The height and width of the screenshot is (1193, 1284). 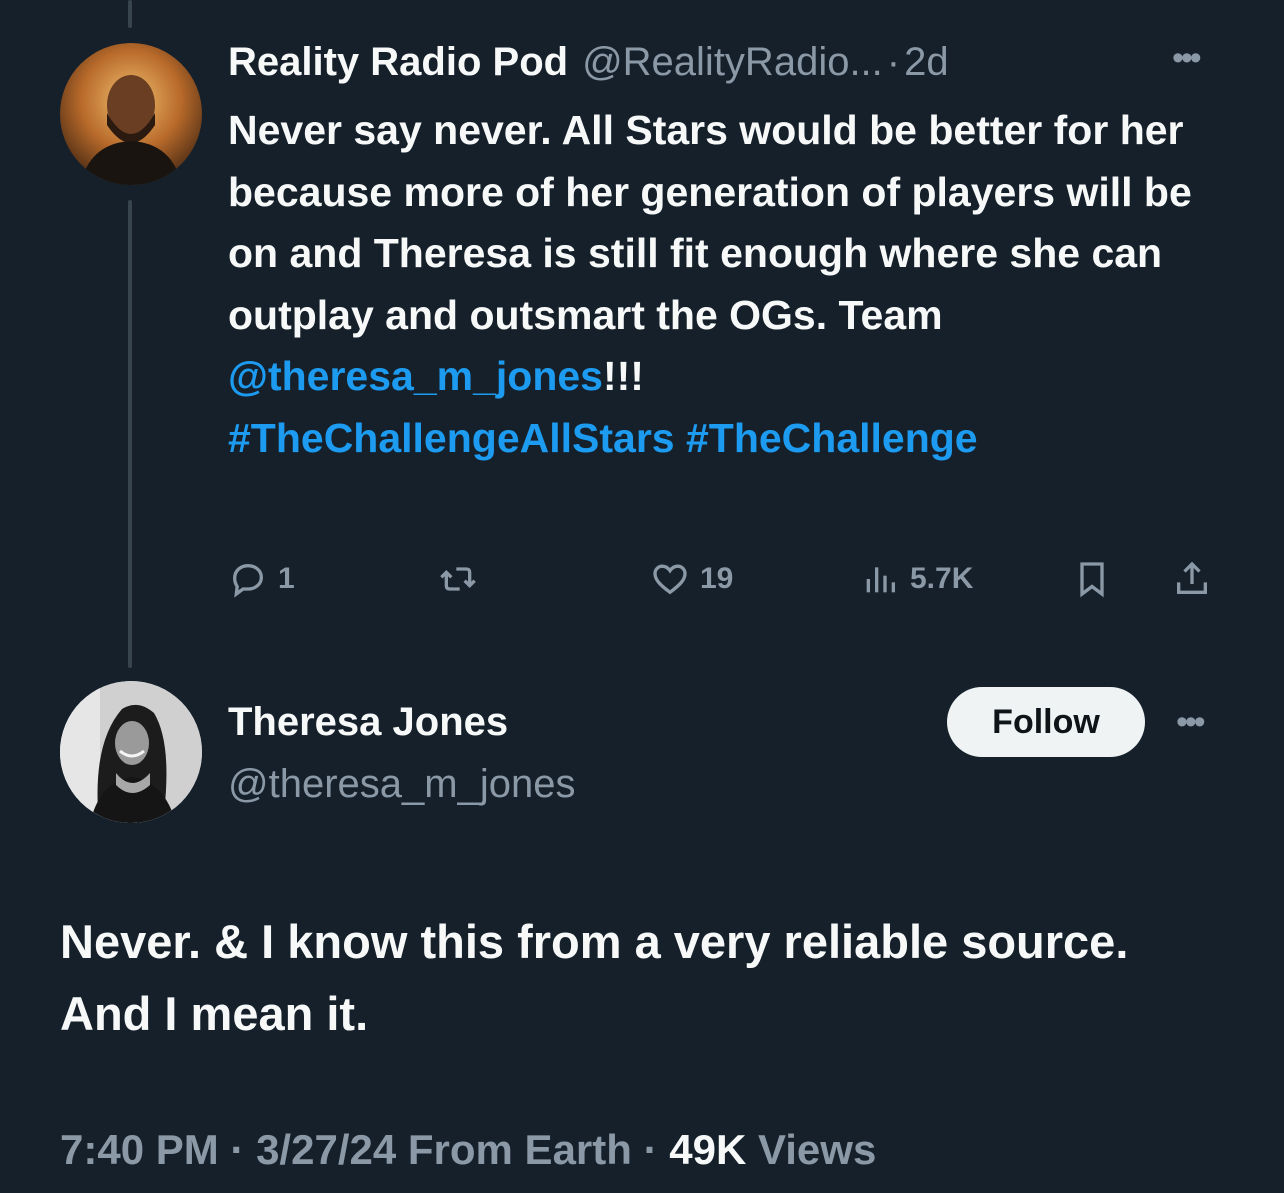 I want to click on tweet-header: Reality Radio Pod @RealityRadio... · 2d, so click(x=723, y=66).